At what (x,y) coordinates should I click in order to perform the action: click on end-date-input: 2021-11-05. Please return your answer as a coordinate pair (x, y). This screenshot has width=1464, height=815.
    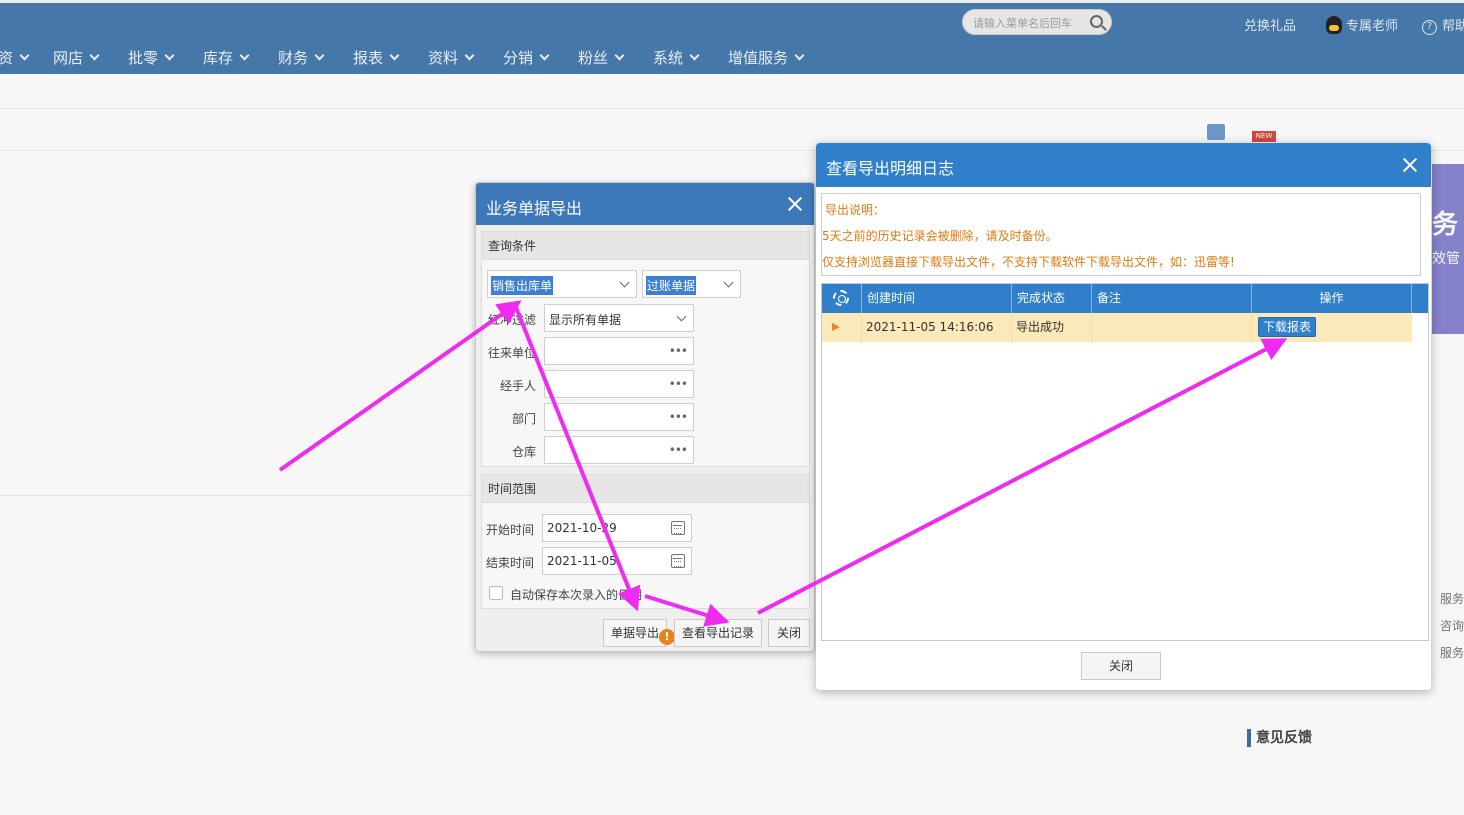
    Looking at the image, I should click on (617, 561).